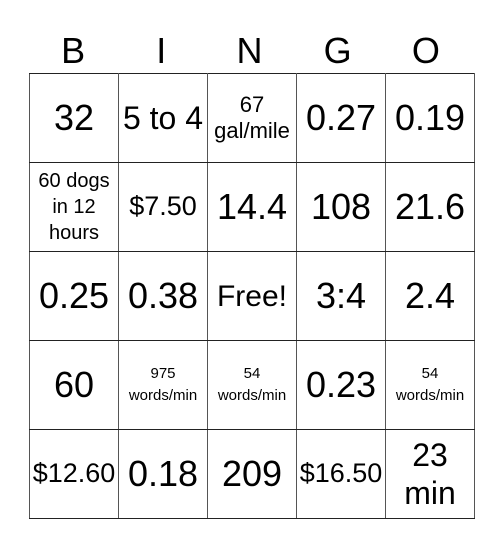 The height and width of the screenshot is (544, 500). I want to click on free-space-cell: Free!, so click(252, 296).